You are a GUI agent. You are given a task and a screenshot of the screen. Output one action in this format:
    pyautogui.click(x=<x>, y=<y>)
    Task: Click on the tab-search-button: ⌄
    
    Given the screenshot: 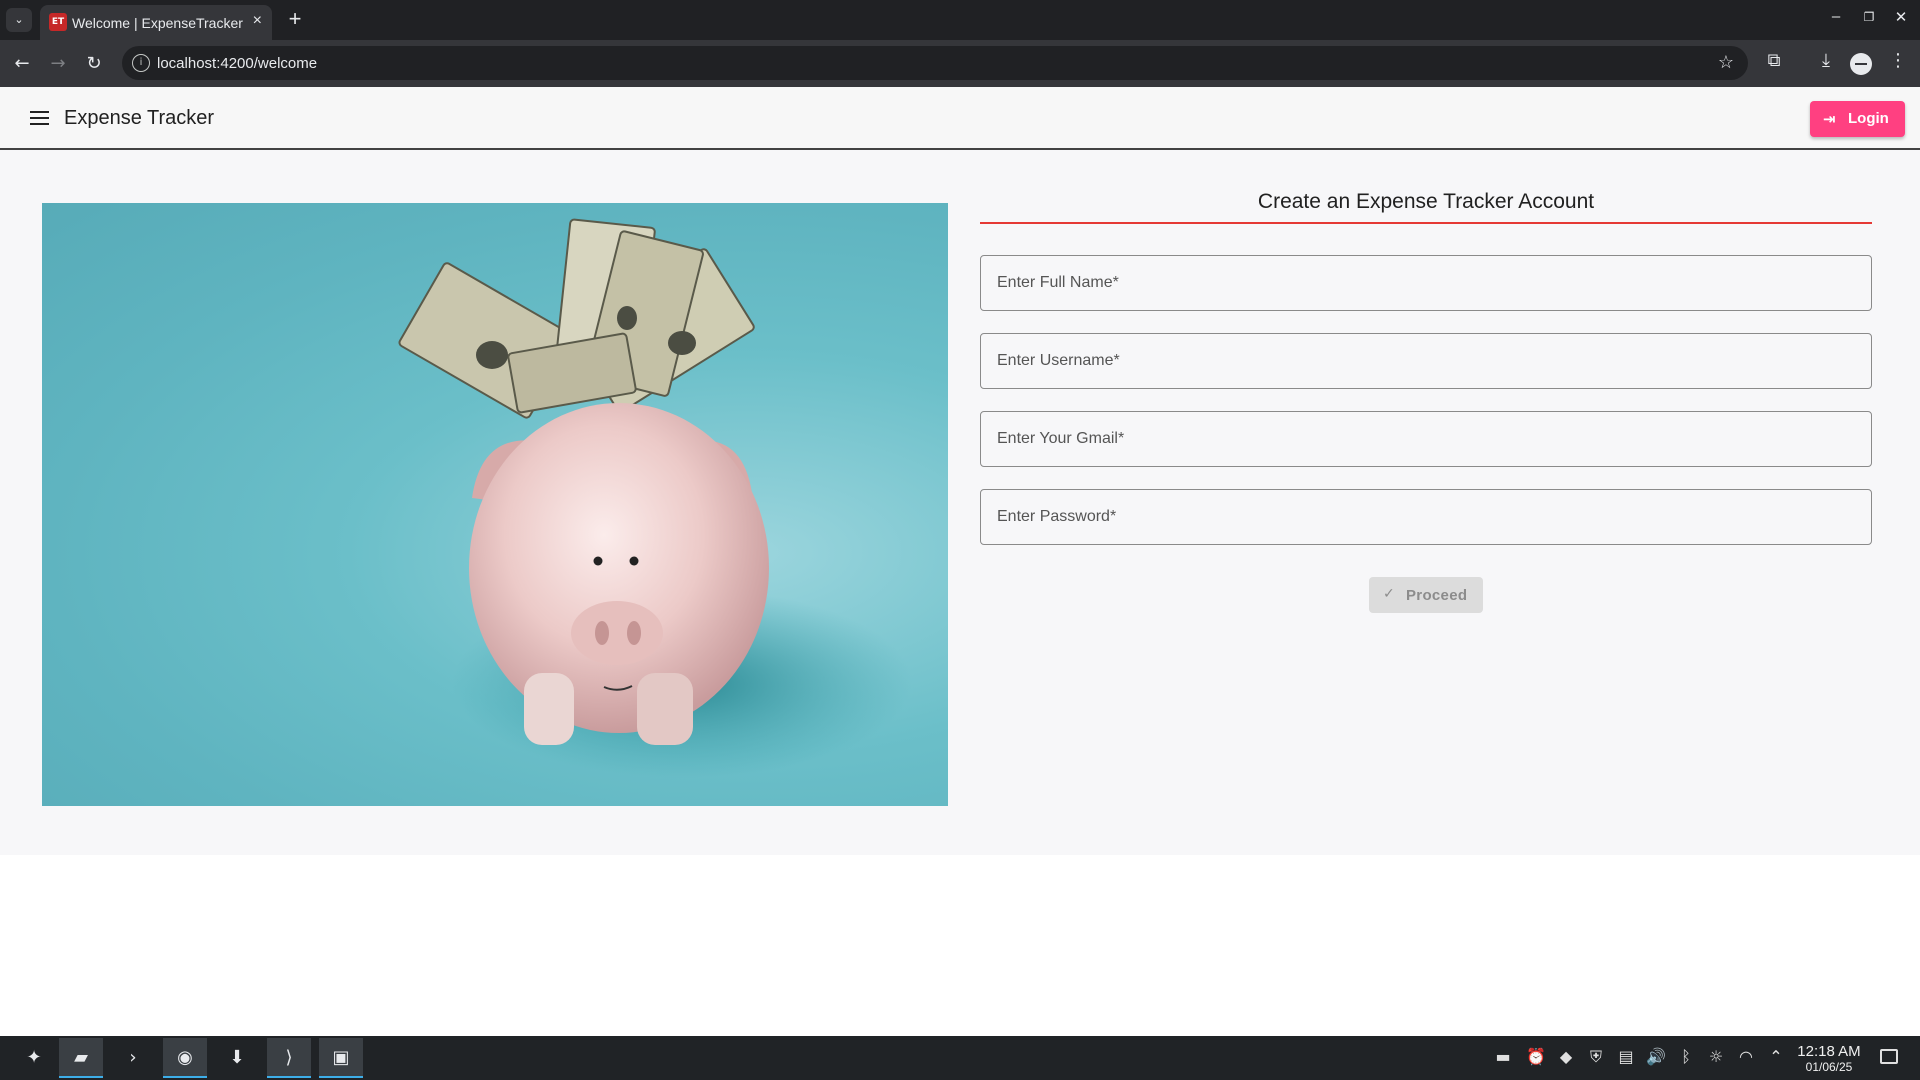 What is the action you would take?
    pyautogui.click(x=19, y=20)
    